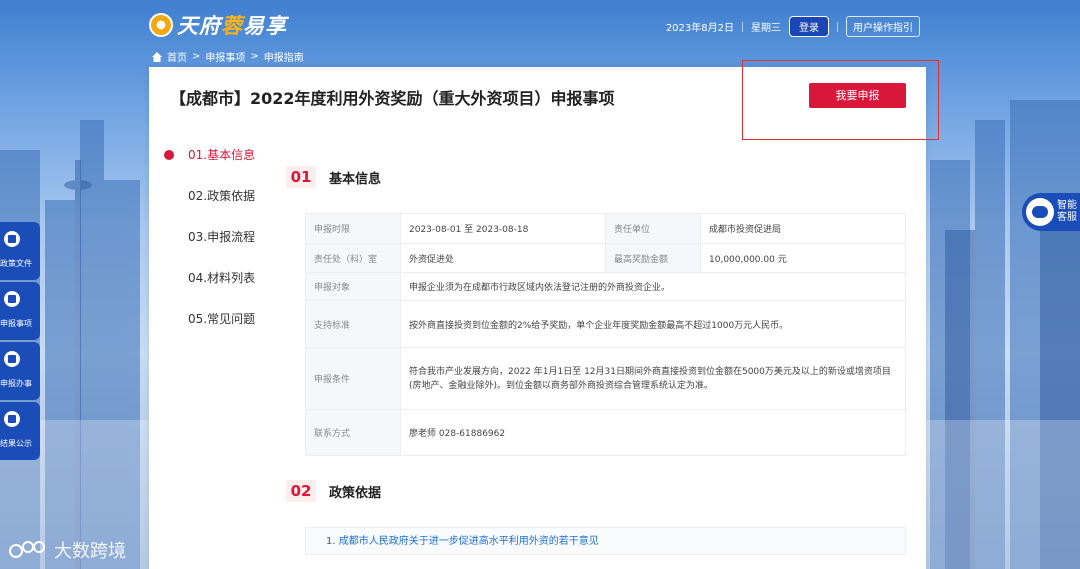 This screenshot has width=1080, height=569. I want to click on float-item-apply-items: 申报事项, so click(20, 311).